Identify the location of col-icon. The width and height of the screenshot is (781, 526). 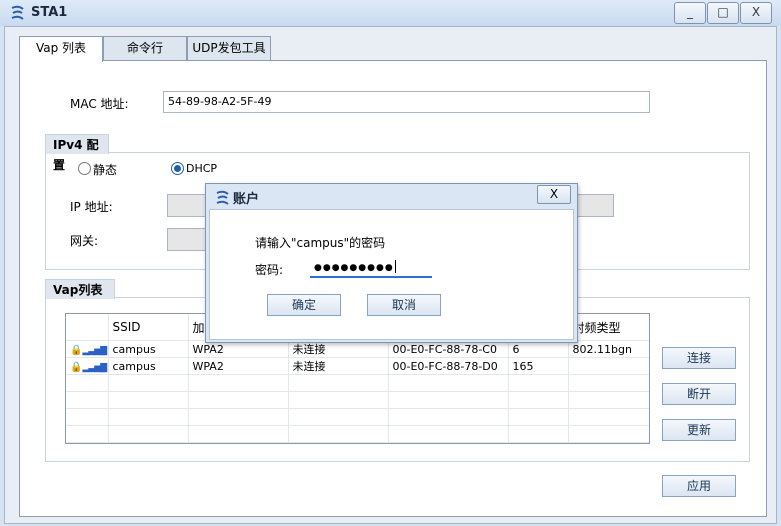
(87, 327).